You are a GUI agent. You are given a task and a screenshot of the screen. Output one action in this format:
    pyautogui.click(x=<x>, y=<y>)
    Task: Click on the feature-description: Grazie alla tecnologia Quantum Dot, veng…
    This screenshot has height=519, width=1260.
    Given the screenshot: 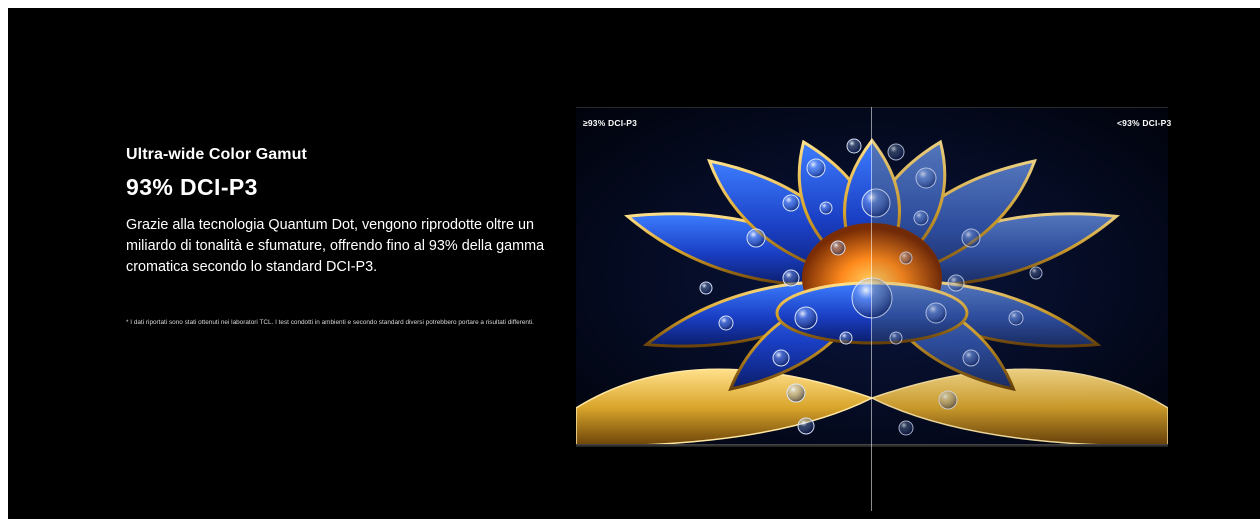 What is the action you would take?
    pyautogui.click(x=335, y=246)
    